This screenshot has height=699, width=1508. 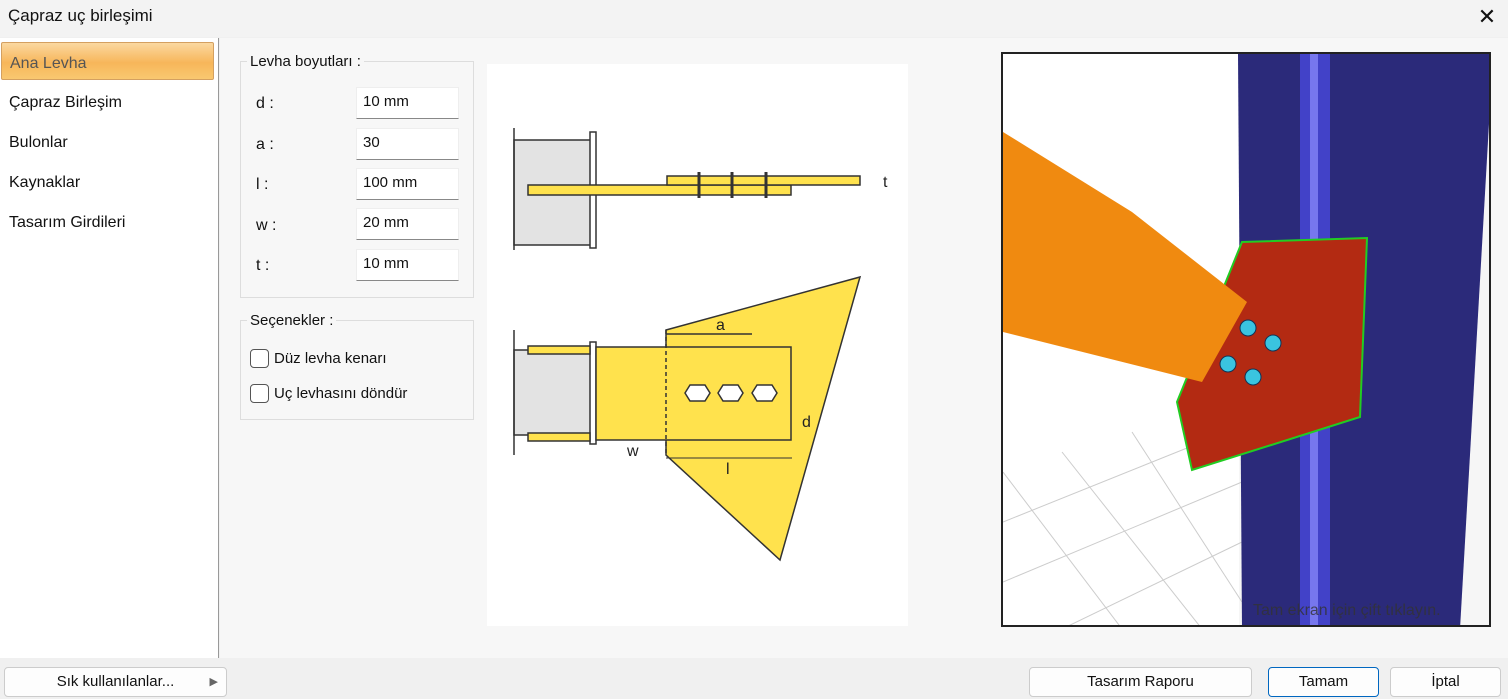 I want to click on straight-edge-label: Düz levha kenarı, so click(x=330, y=358).